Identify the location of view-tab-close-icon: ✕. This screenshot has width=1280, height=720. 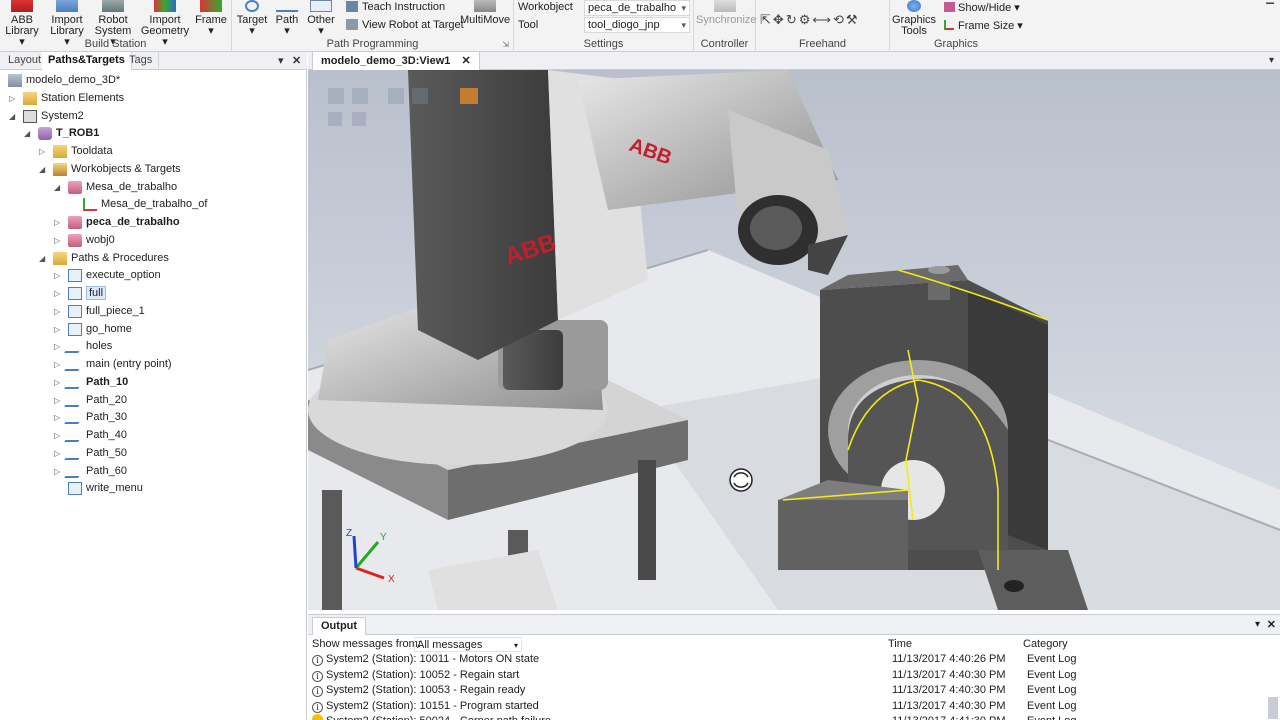
(465, 61).